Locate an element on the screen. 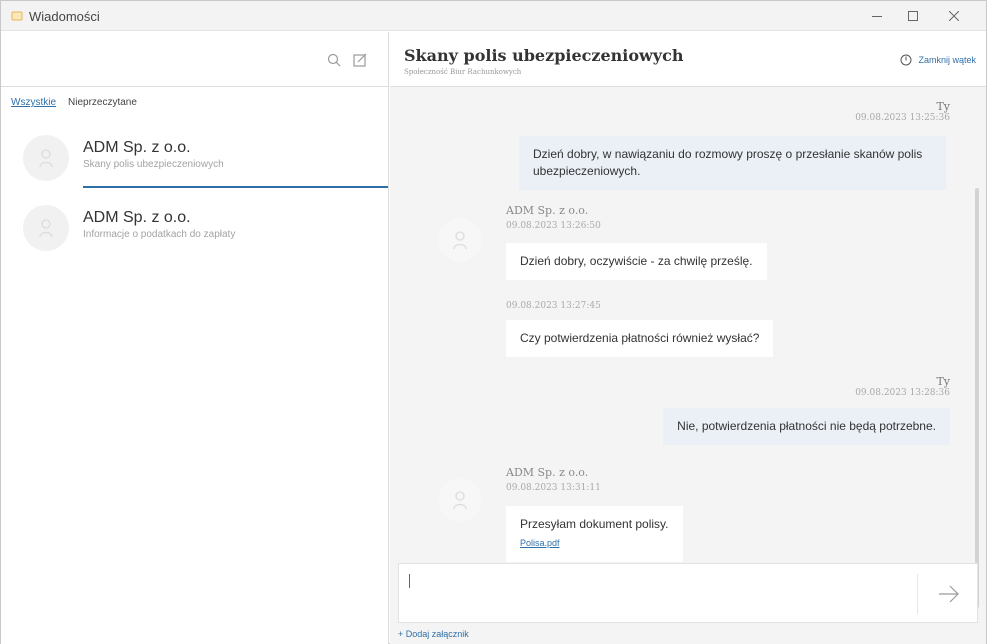  chat-subtitle: Społeczność Biur Rachunkowych is located at coordinates (463, 72).